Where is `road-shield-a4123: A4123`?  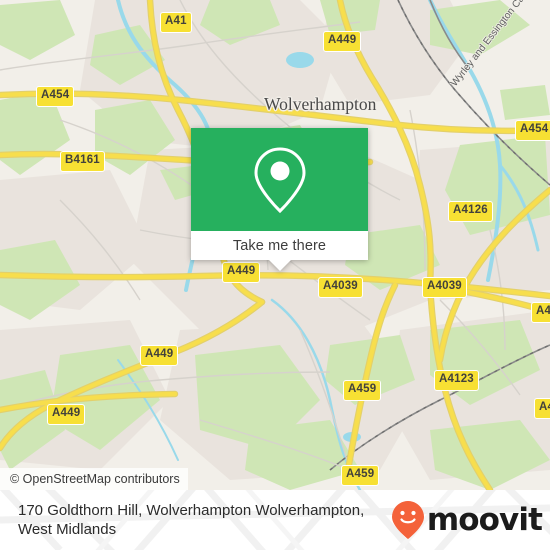
road-shield-a4123: A4123 is located at coordinates (456, 380).